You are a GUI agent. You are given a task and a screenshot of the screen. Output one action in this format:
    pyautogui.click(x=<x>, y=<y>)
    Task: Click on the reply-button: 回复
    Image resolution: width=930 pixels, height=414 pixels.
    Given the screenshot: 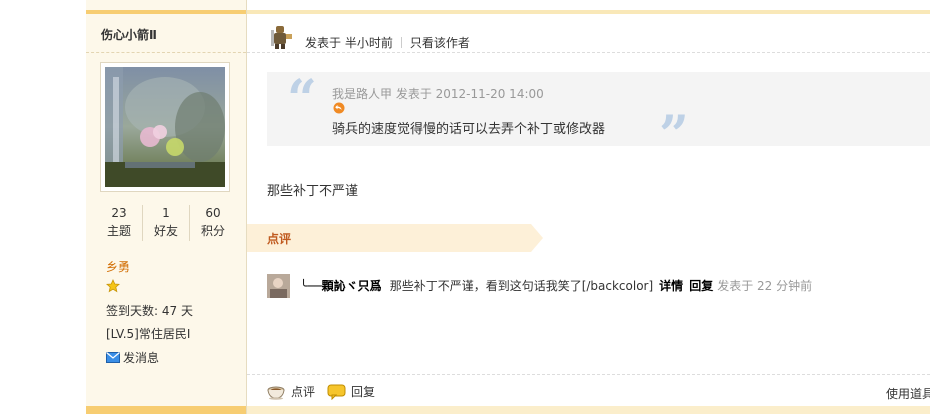 What is the action you would take?
    pyautogui.click(x=351, y=391)
    